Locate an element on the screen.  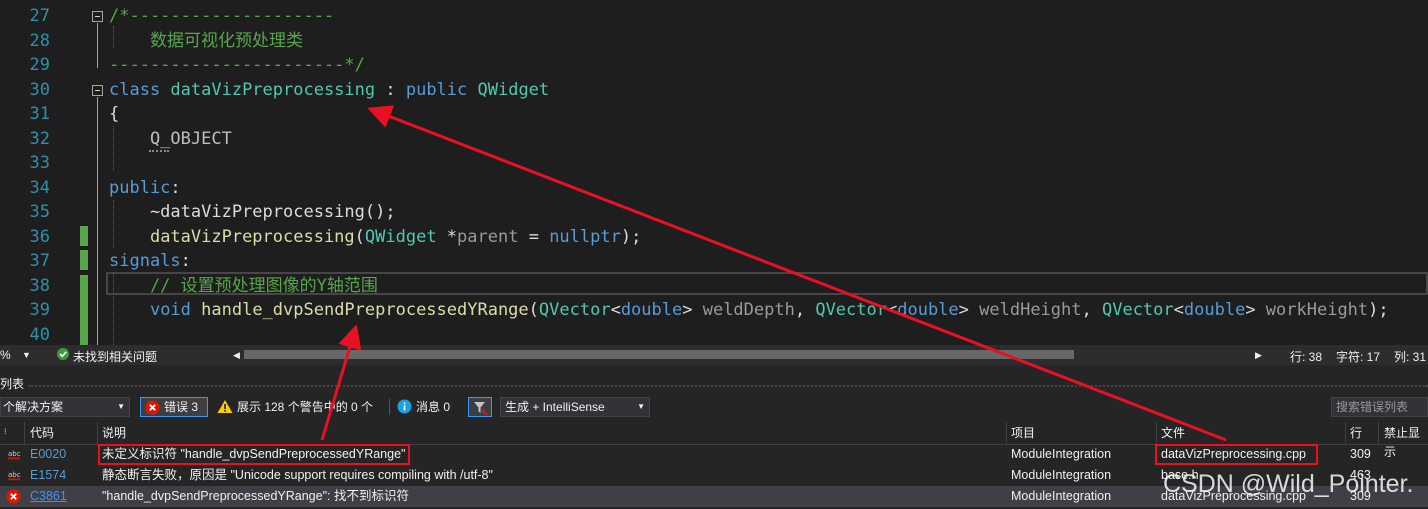
code-token: -----------------------*/ is located at coordinates (237, 65).